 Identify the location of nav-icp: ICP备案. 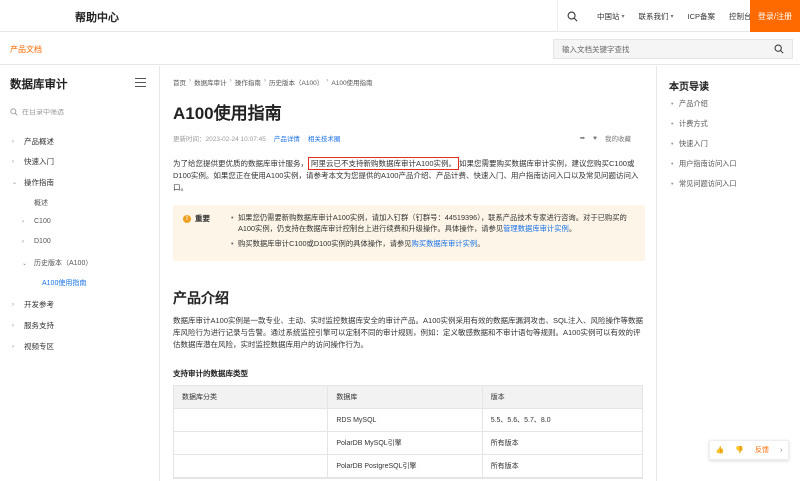
(702, 16).